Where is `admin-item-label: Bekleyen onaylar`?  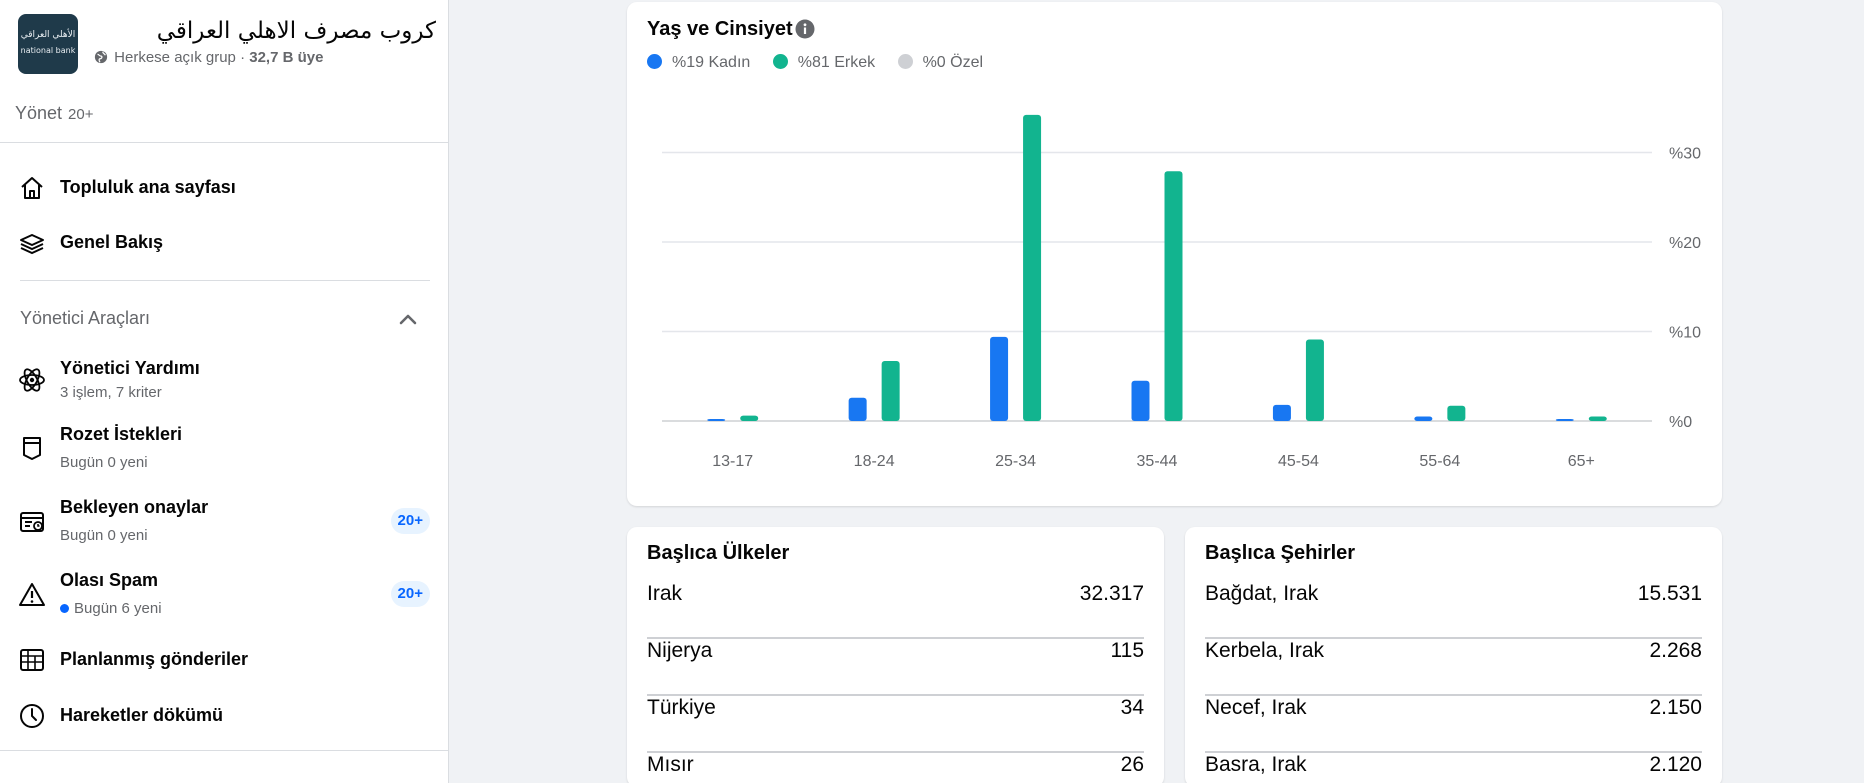 admin-item-label: Bekleyen onaylar is located at coordinates (134, 507).